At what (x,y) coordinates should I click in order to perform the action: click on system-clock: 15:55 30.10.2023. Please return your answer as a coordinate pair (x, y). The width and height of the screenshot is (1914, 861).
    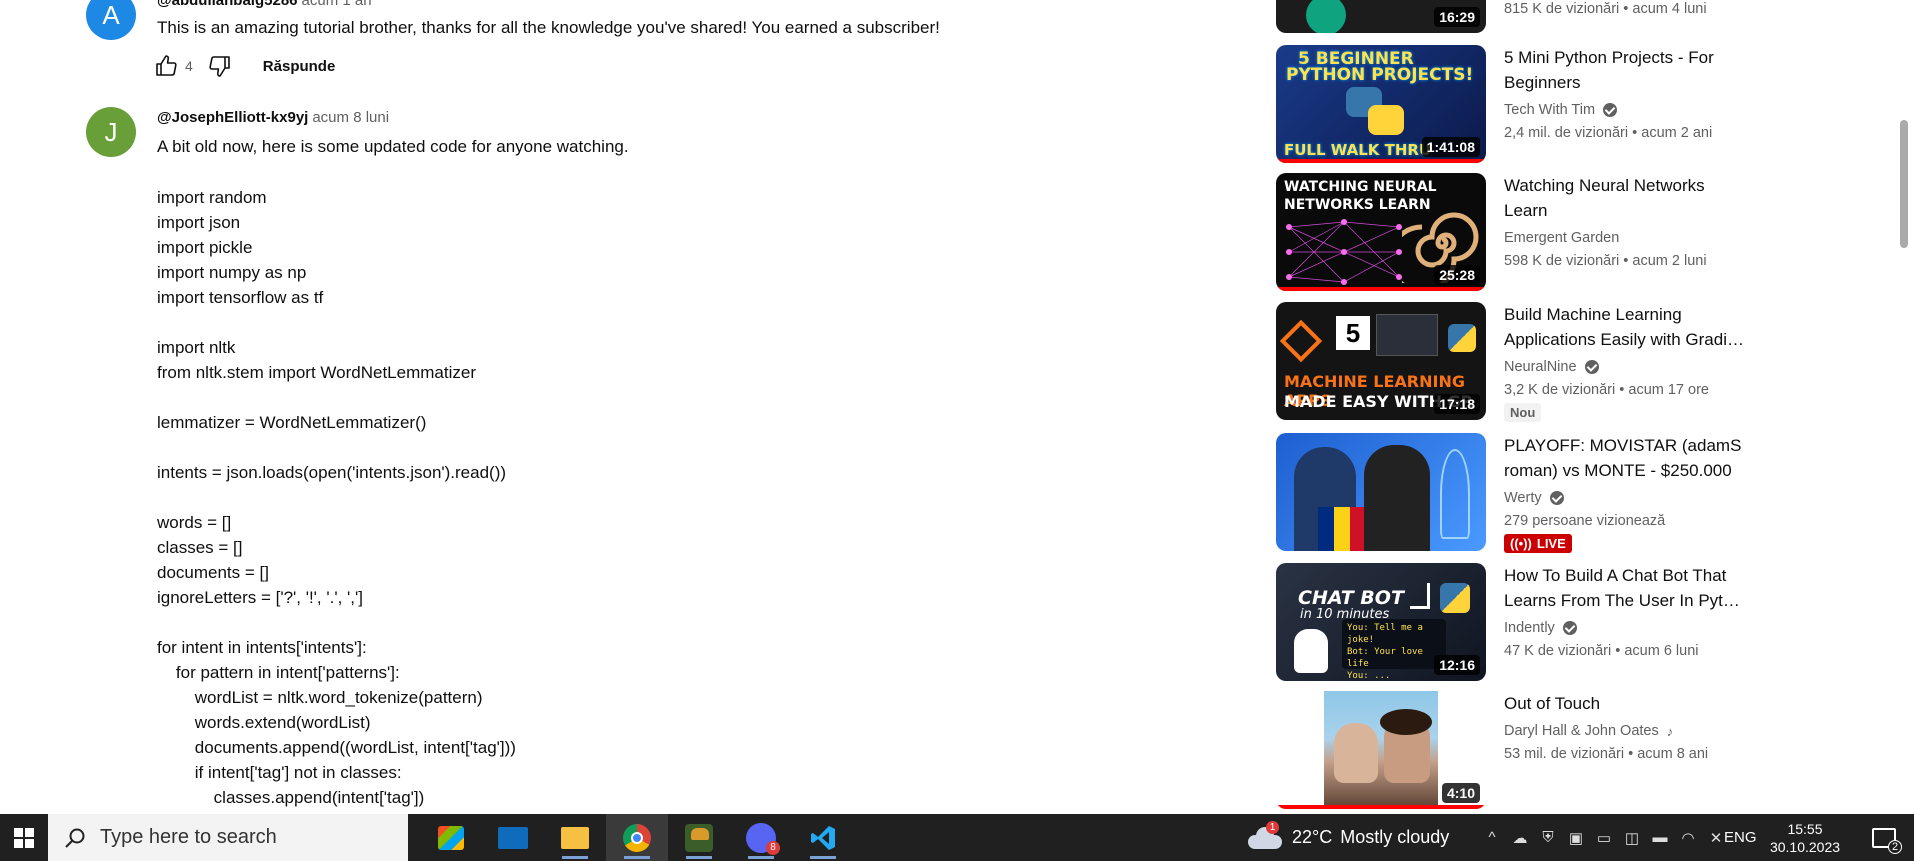
    Looking at the image, I should click on (1805, 838).